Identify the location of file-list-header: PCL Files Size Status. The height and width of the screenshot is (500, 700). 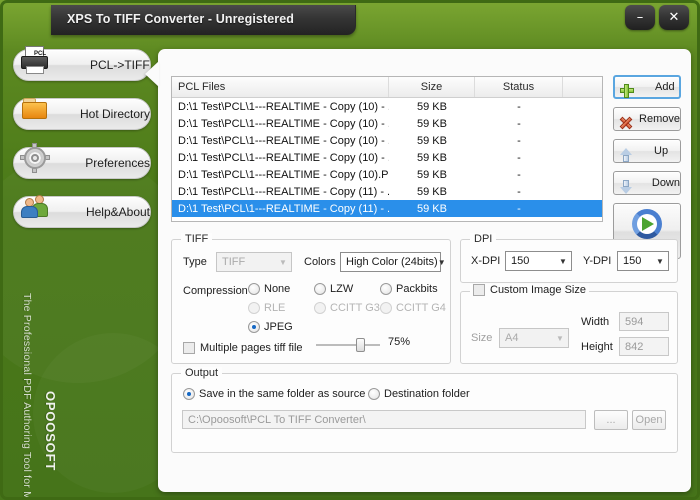
(387, 87).